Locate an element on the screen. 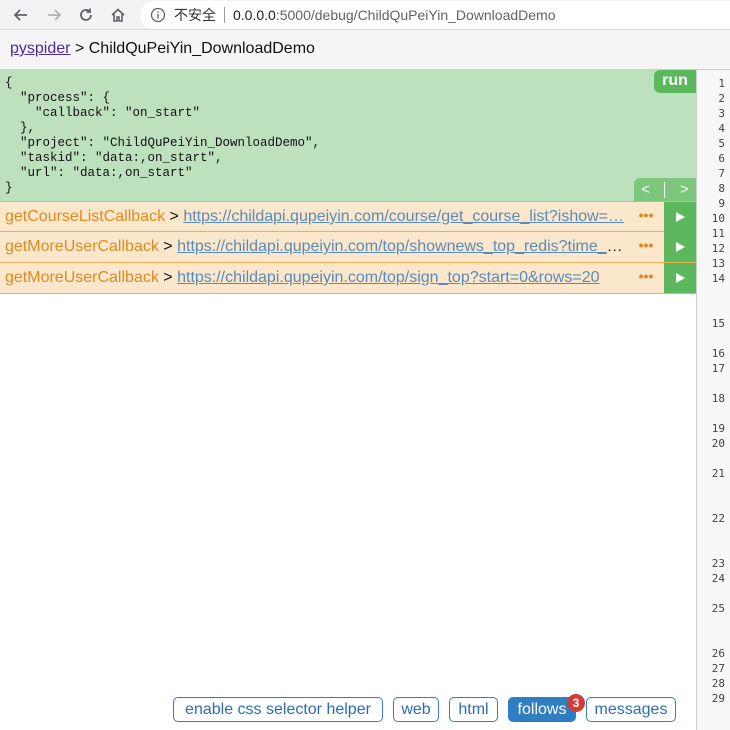 The height and width of the screenshot is (730, 730). line-number: 14 is located at coordinates (718, 278).